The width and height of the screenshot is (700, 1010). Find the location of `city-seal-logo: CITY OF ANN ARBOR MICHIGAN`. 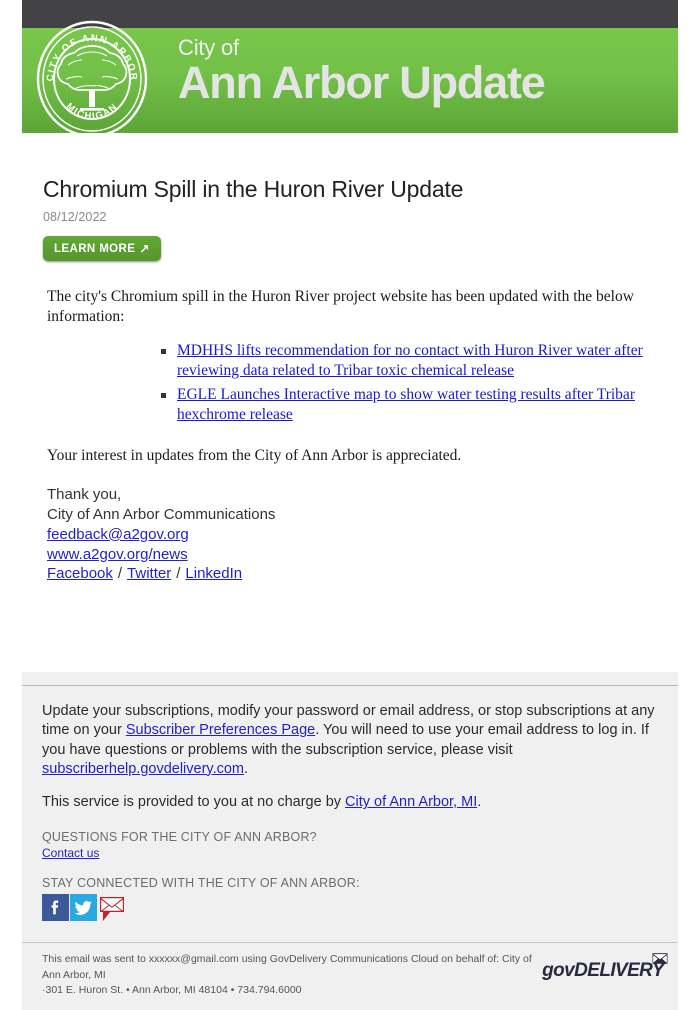

city-seal-logo: CITY OF ANN ARBOR MICHIGAN is located at coordinates (92, 79).